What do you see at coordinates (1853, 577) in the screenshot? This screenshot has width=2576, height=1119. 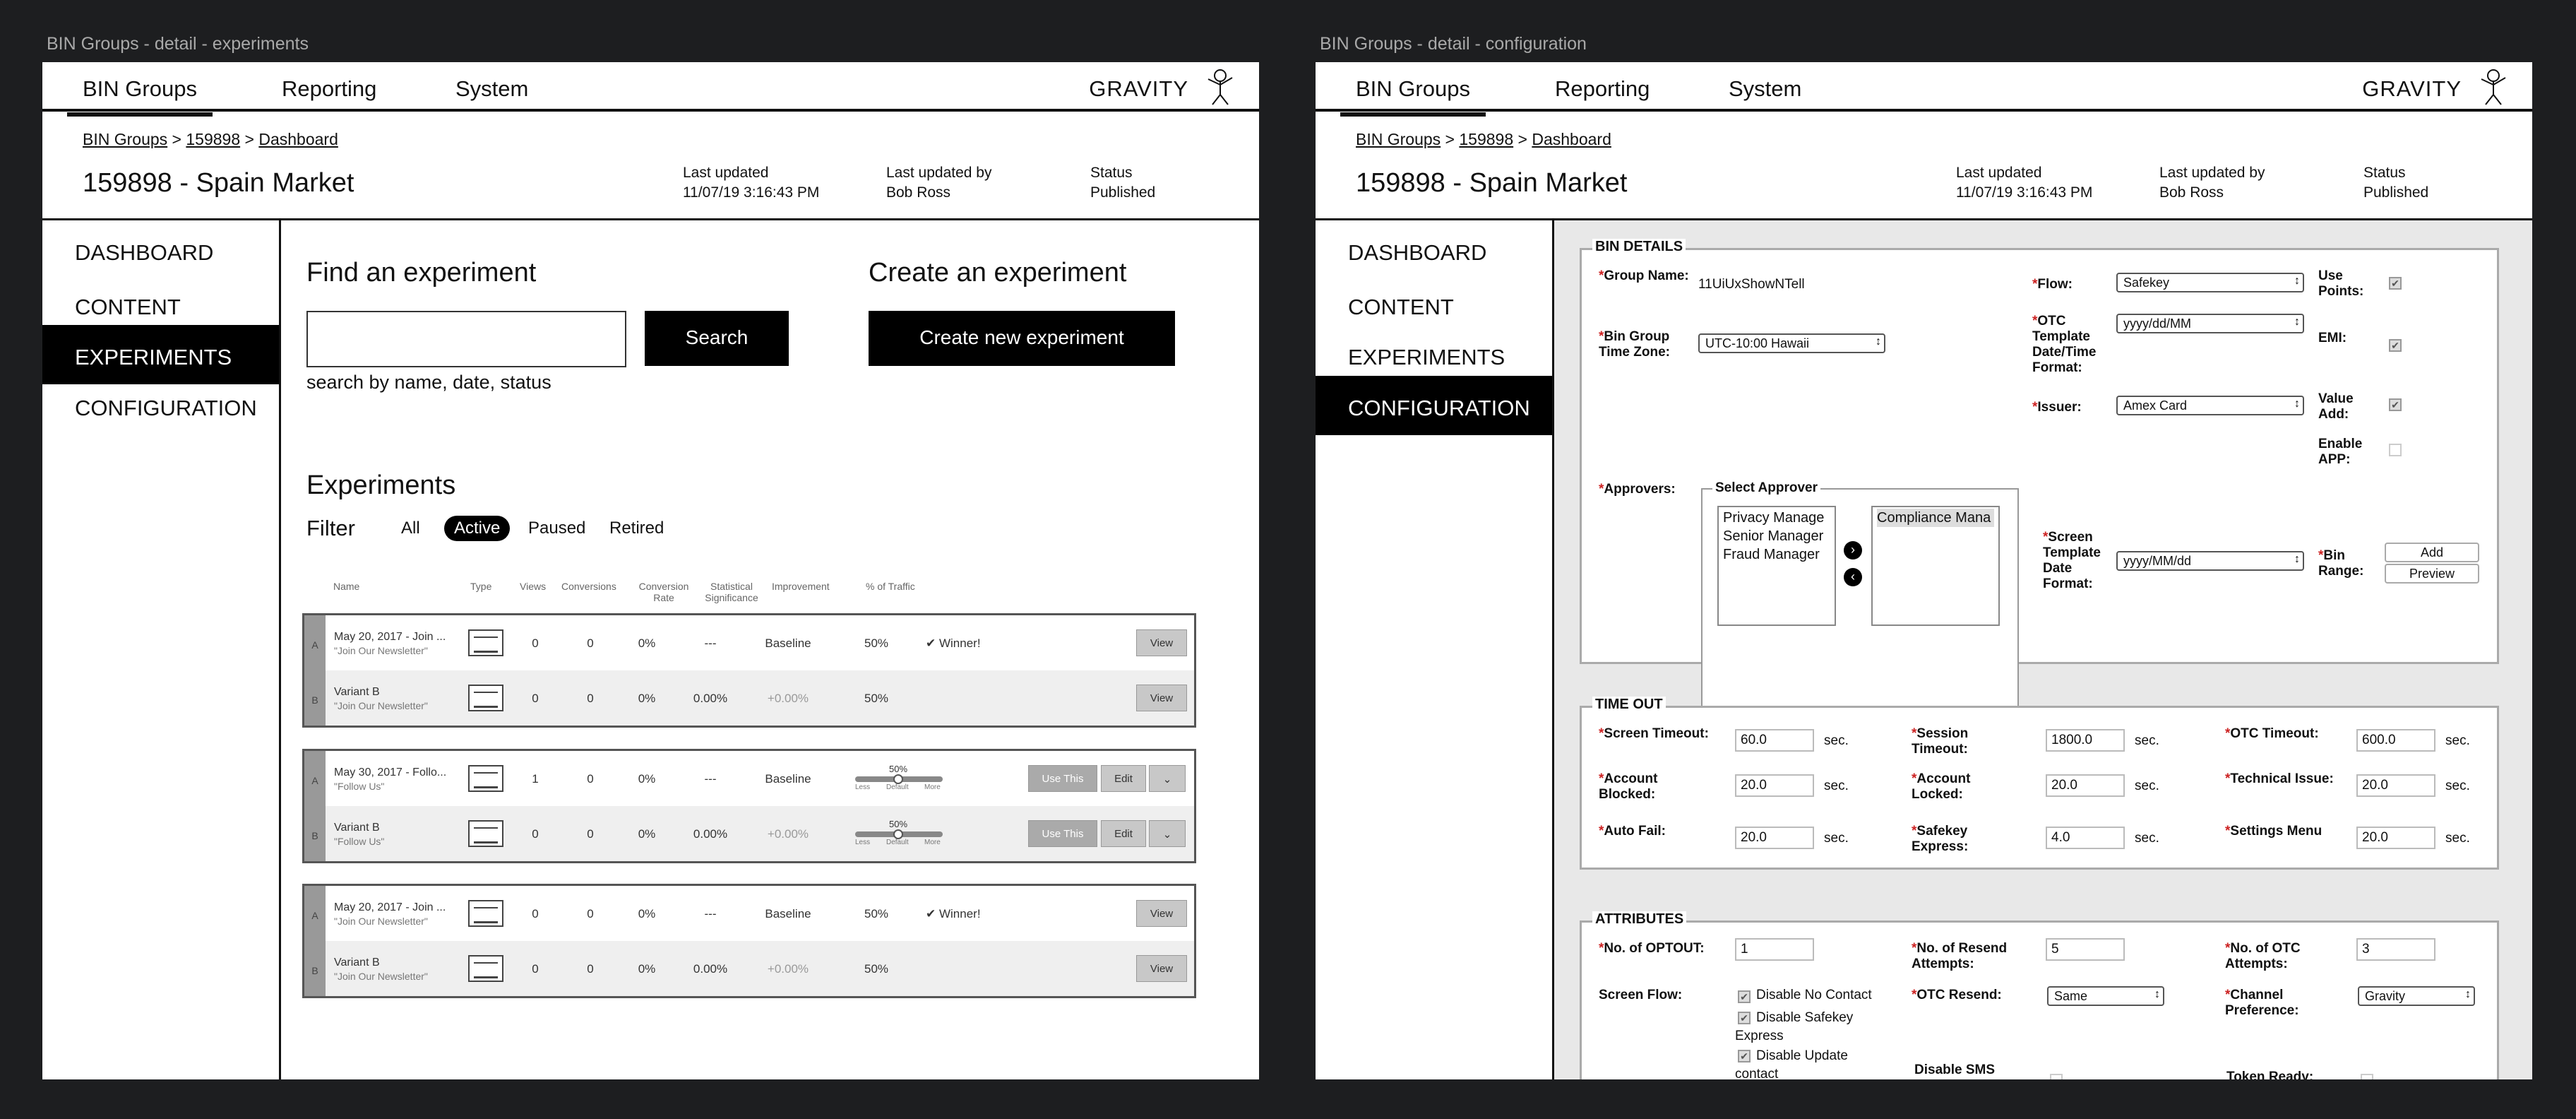 I see `move-left-icon: ‹` at bounding box center [1853, 577].